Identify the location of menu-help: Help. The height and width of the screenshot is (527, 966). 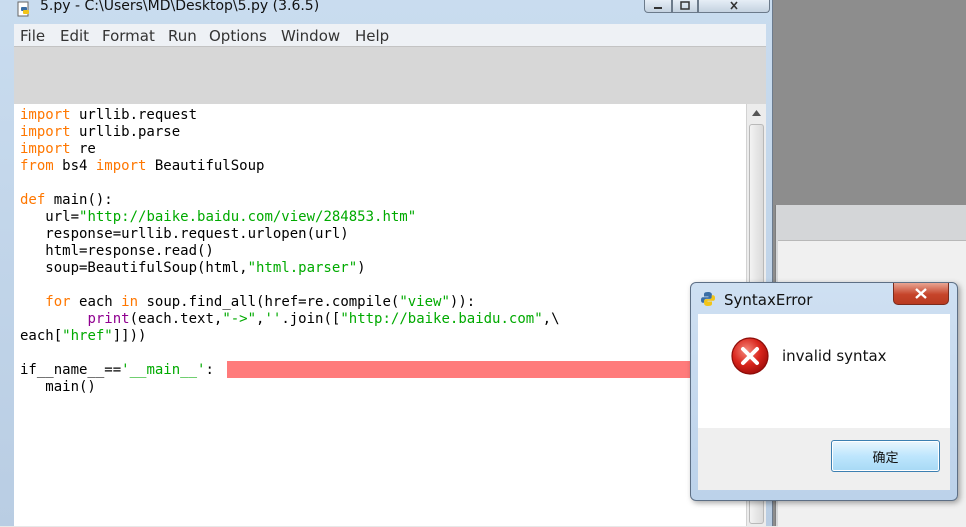
(372, 36).